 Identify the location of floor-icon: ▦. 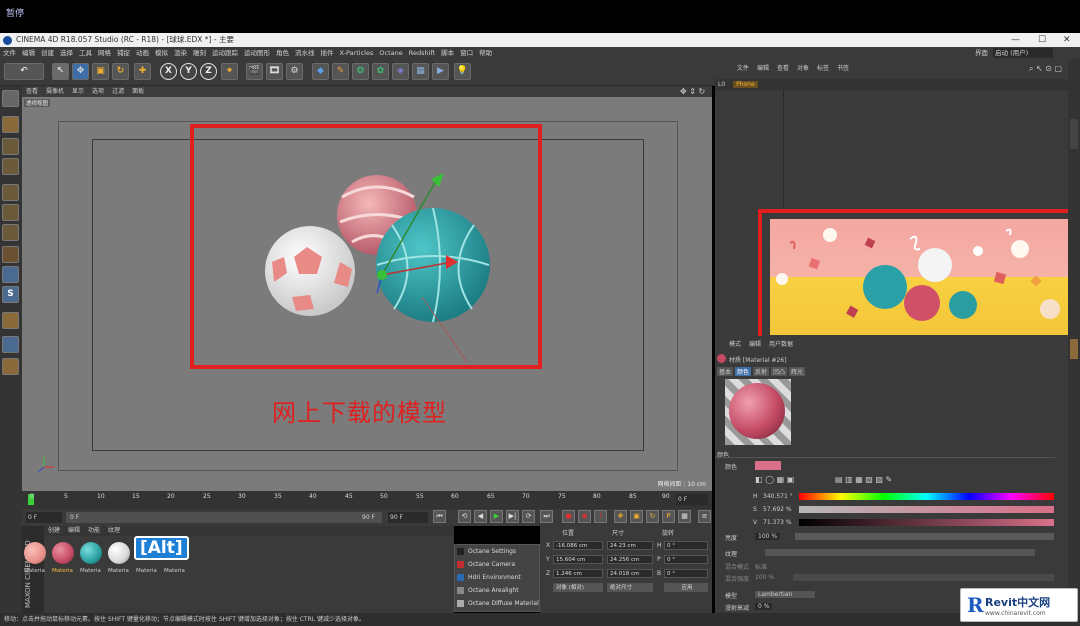
(420, 71).